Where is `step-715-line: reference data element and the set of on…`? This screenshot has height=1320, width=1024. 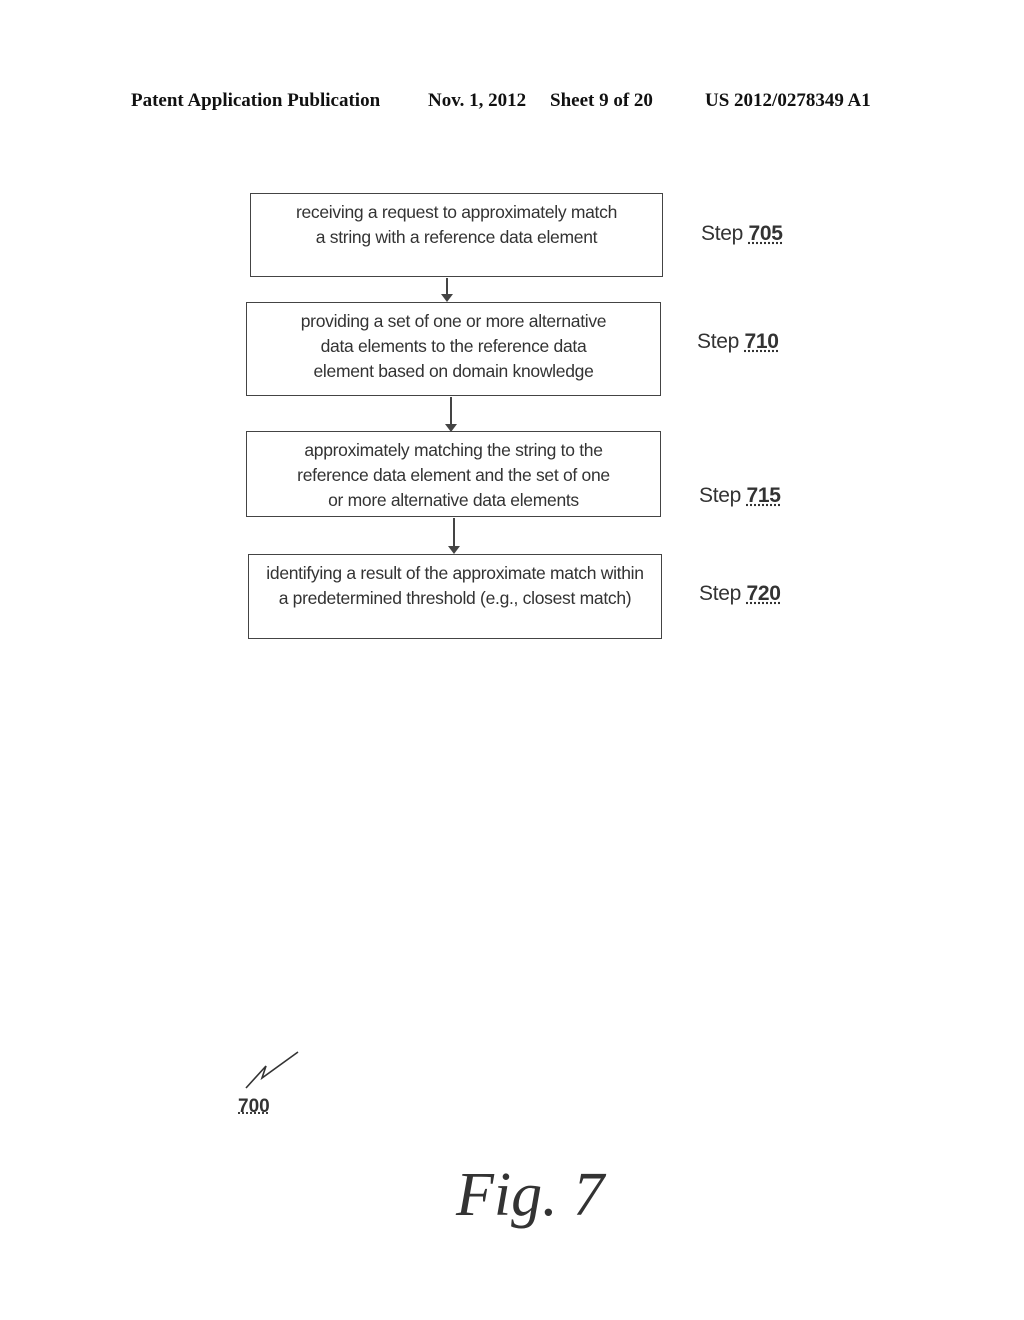
step-715-line: reference data element and the set of on… is located at coordinates (453, 475).